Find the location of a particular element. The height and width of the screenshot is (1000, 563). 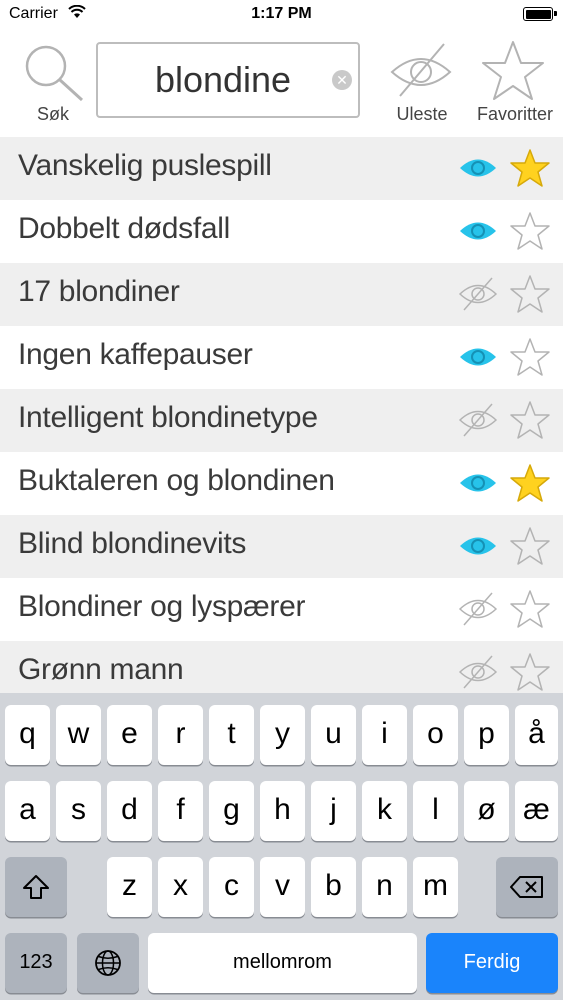

list-item: Blind blondinevits is located at coordinates (281, 546).